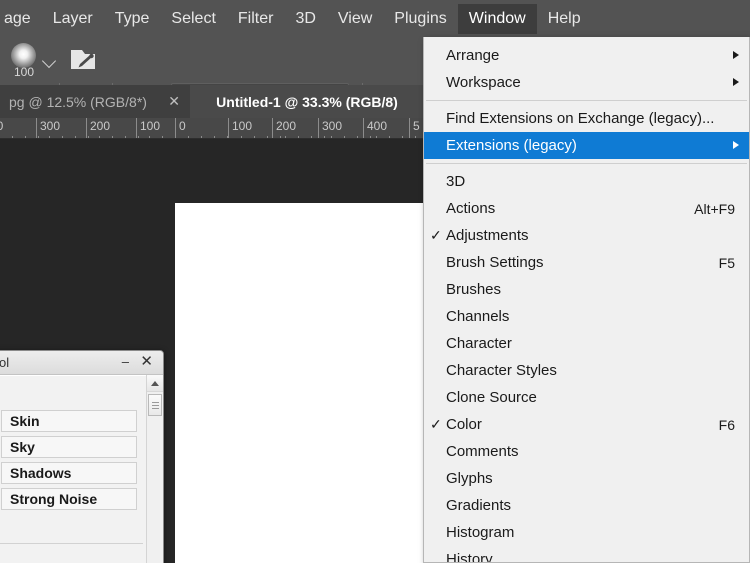  What do you see at coordinates (212, 73) in the screenshot?
I see `tool-options-bar: 100 Mode: Normal Opaci` at bounding box center [212, 73].